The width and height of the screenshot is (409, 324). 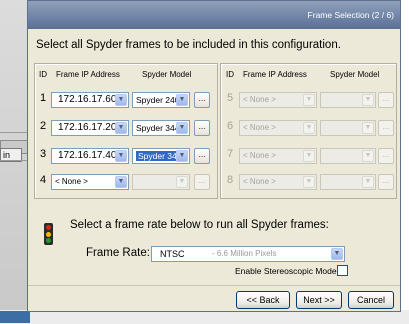 I want to click on row-id: 7, so click(x=230, y=154).